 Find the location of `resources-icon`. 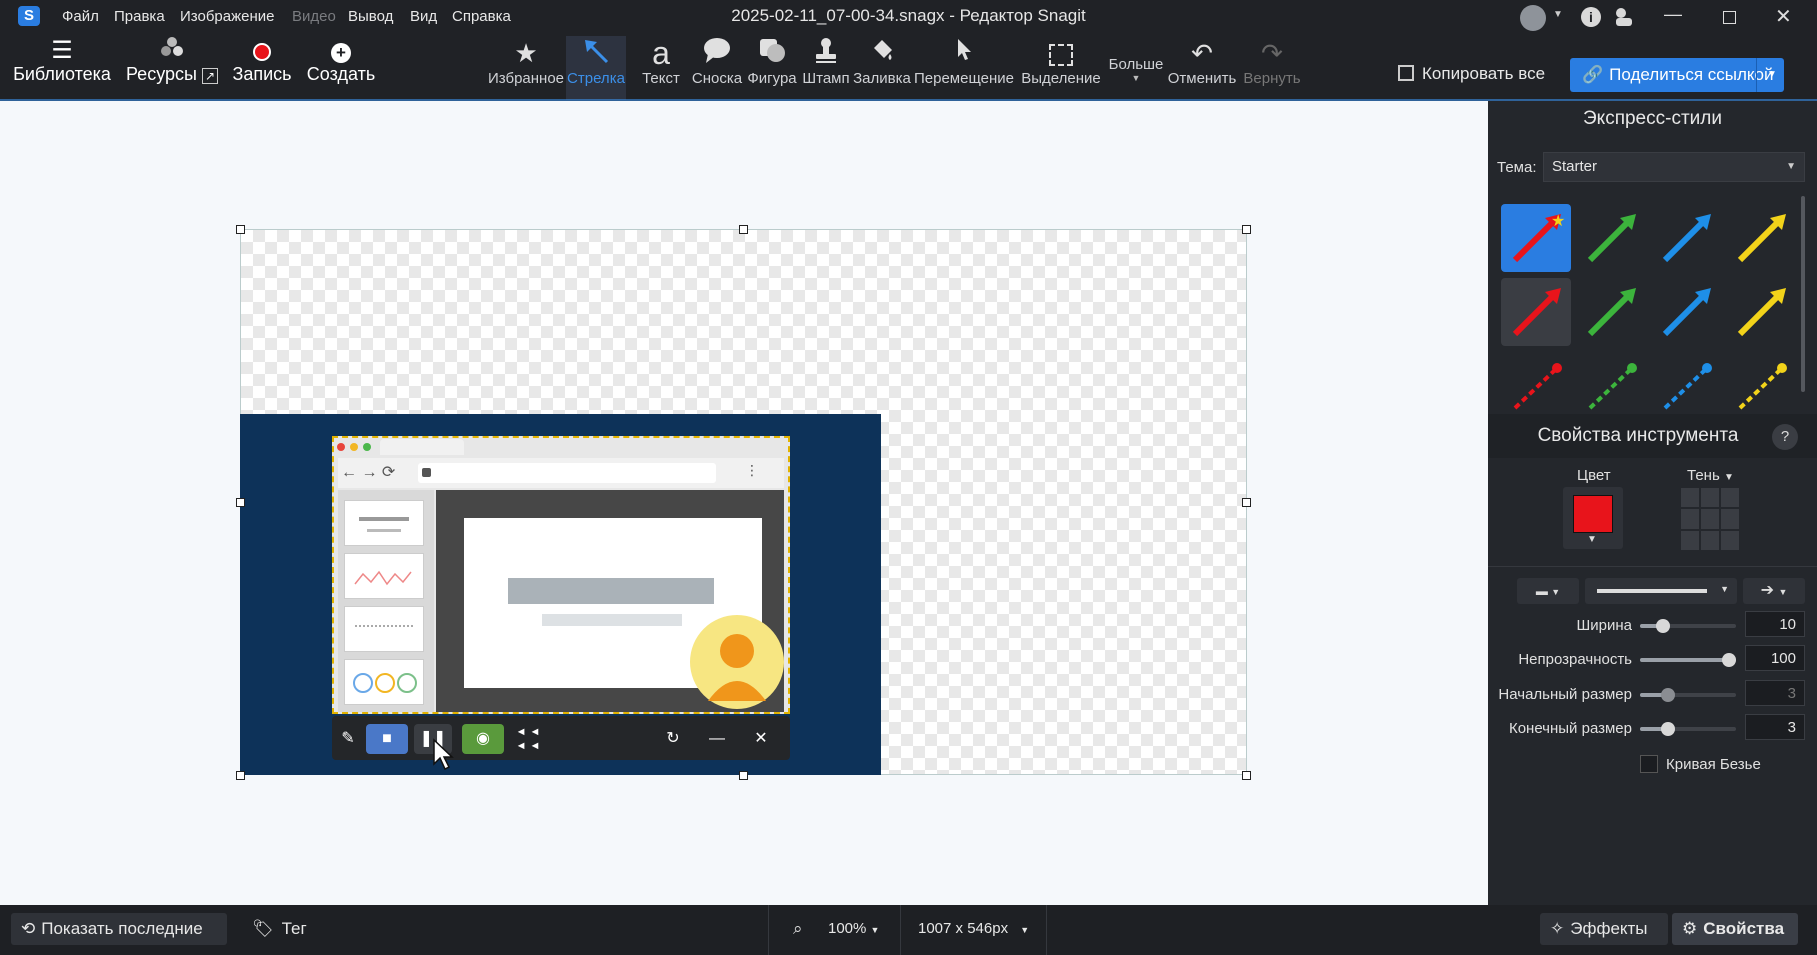

resources-icon is located at coordinates (172, 50).